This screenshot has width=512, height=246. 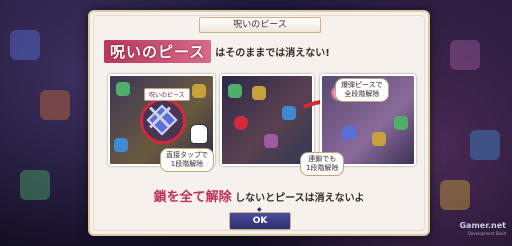 I want to click on headline-key: 呪いのピース, so click(x=158, y=51).